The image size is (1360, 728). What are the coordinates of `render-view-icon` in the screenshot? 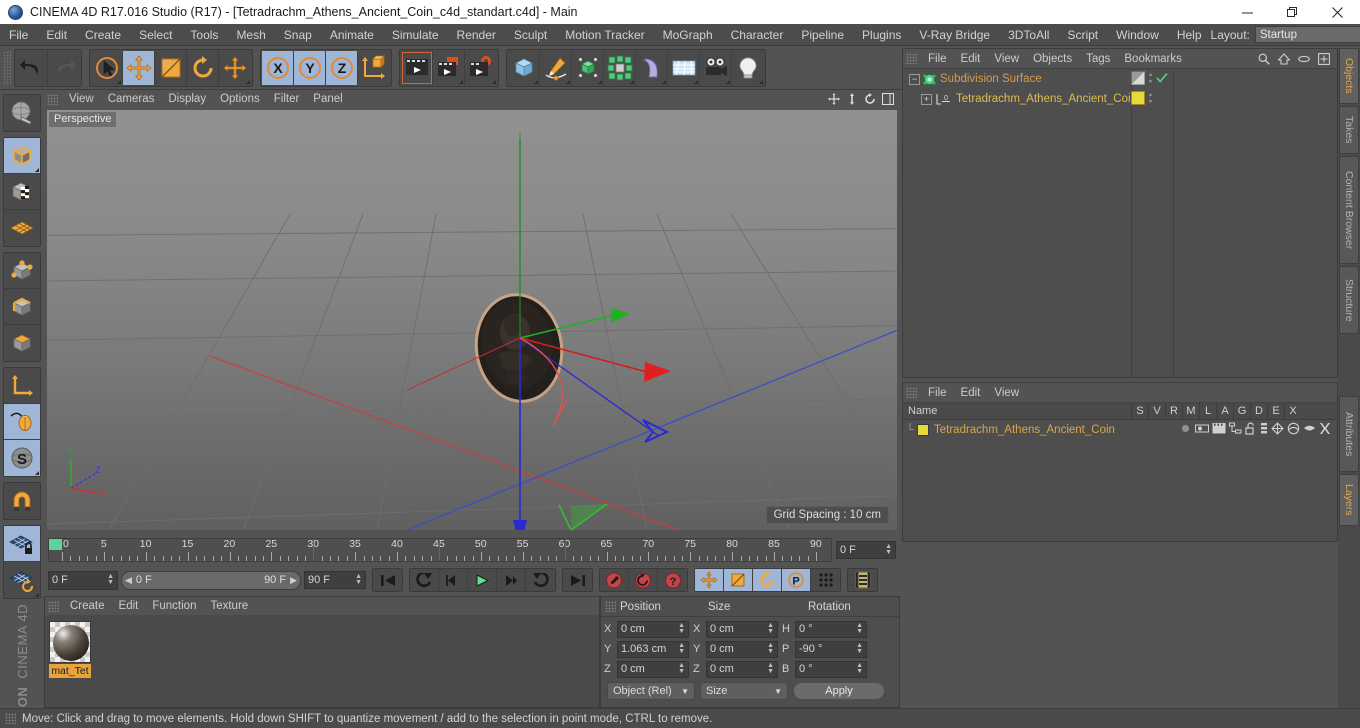 It's located at (417, 67).